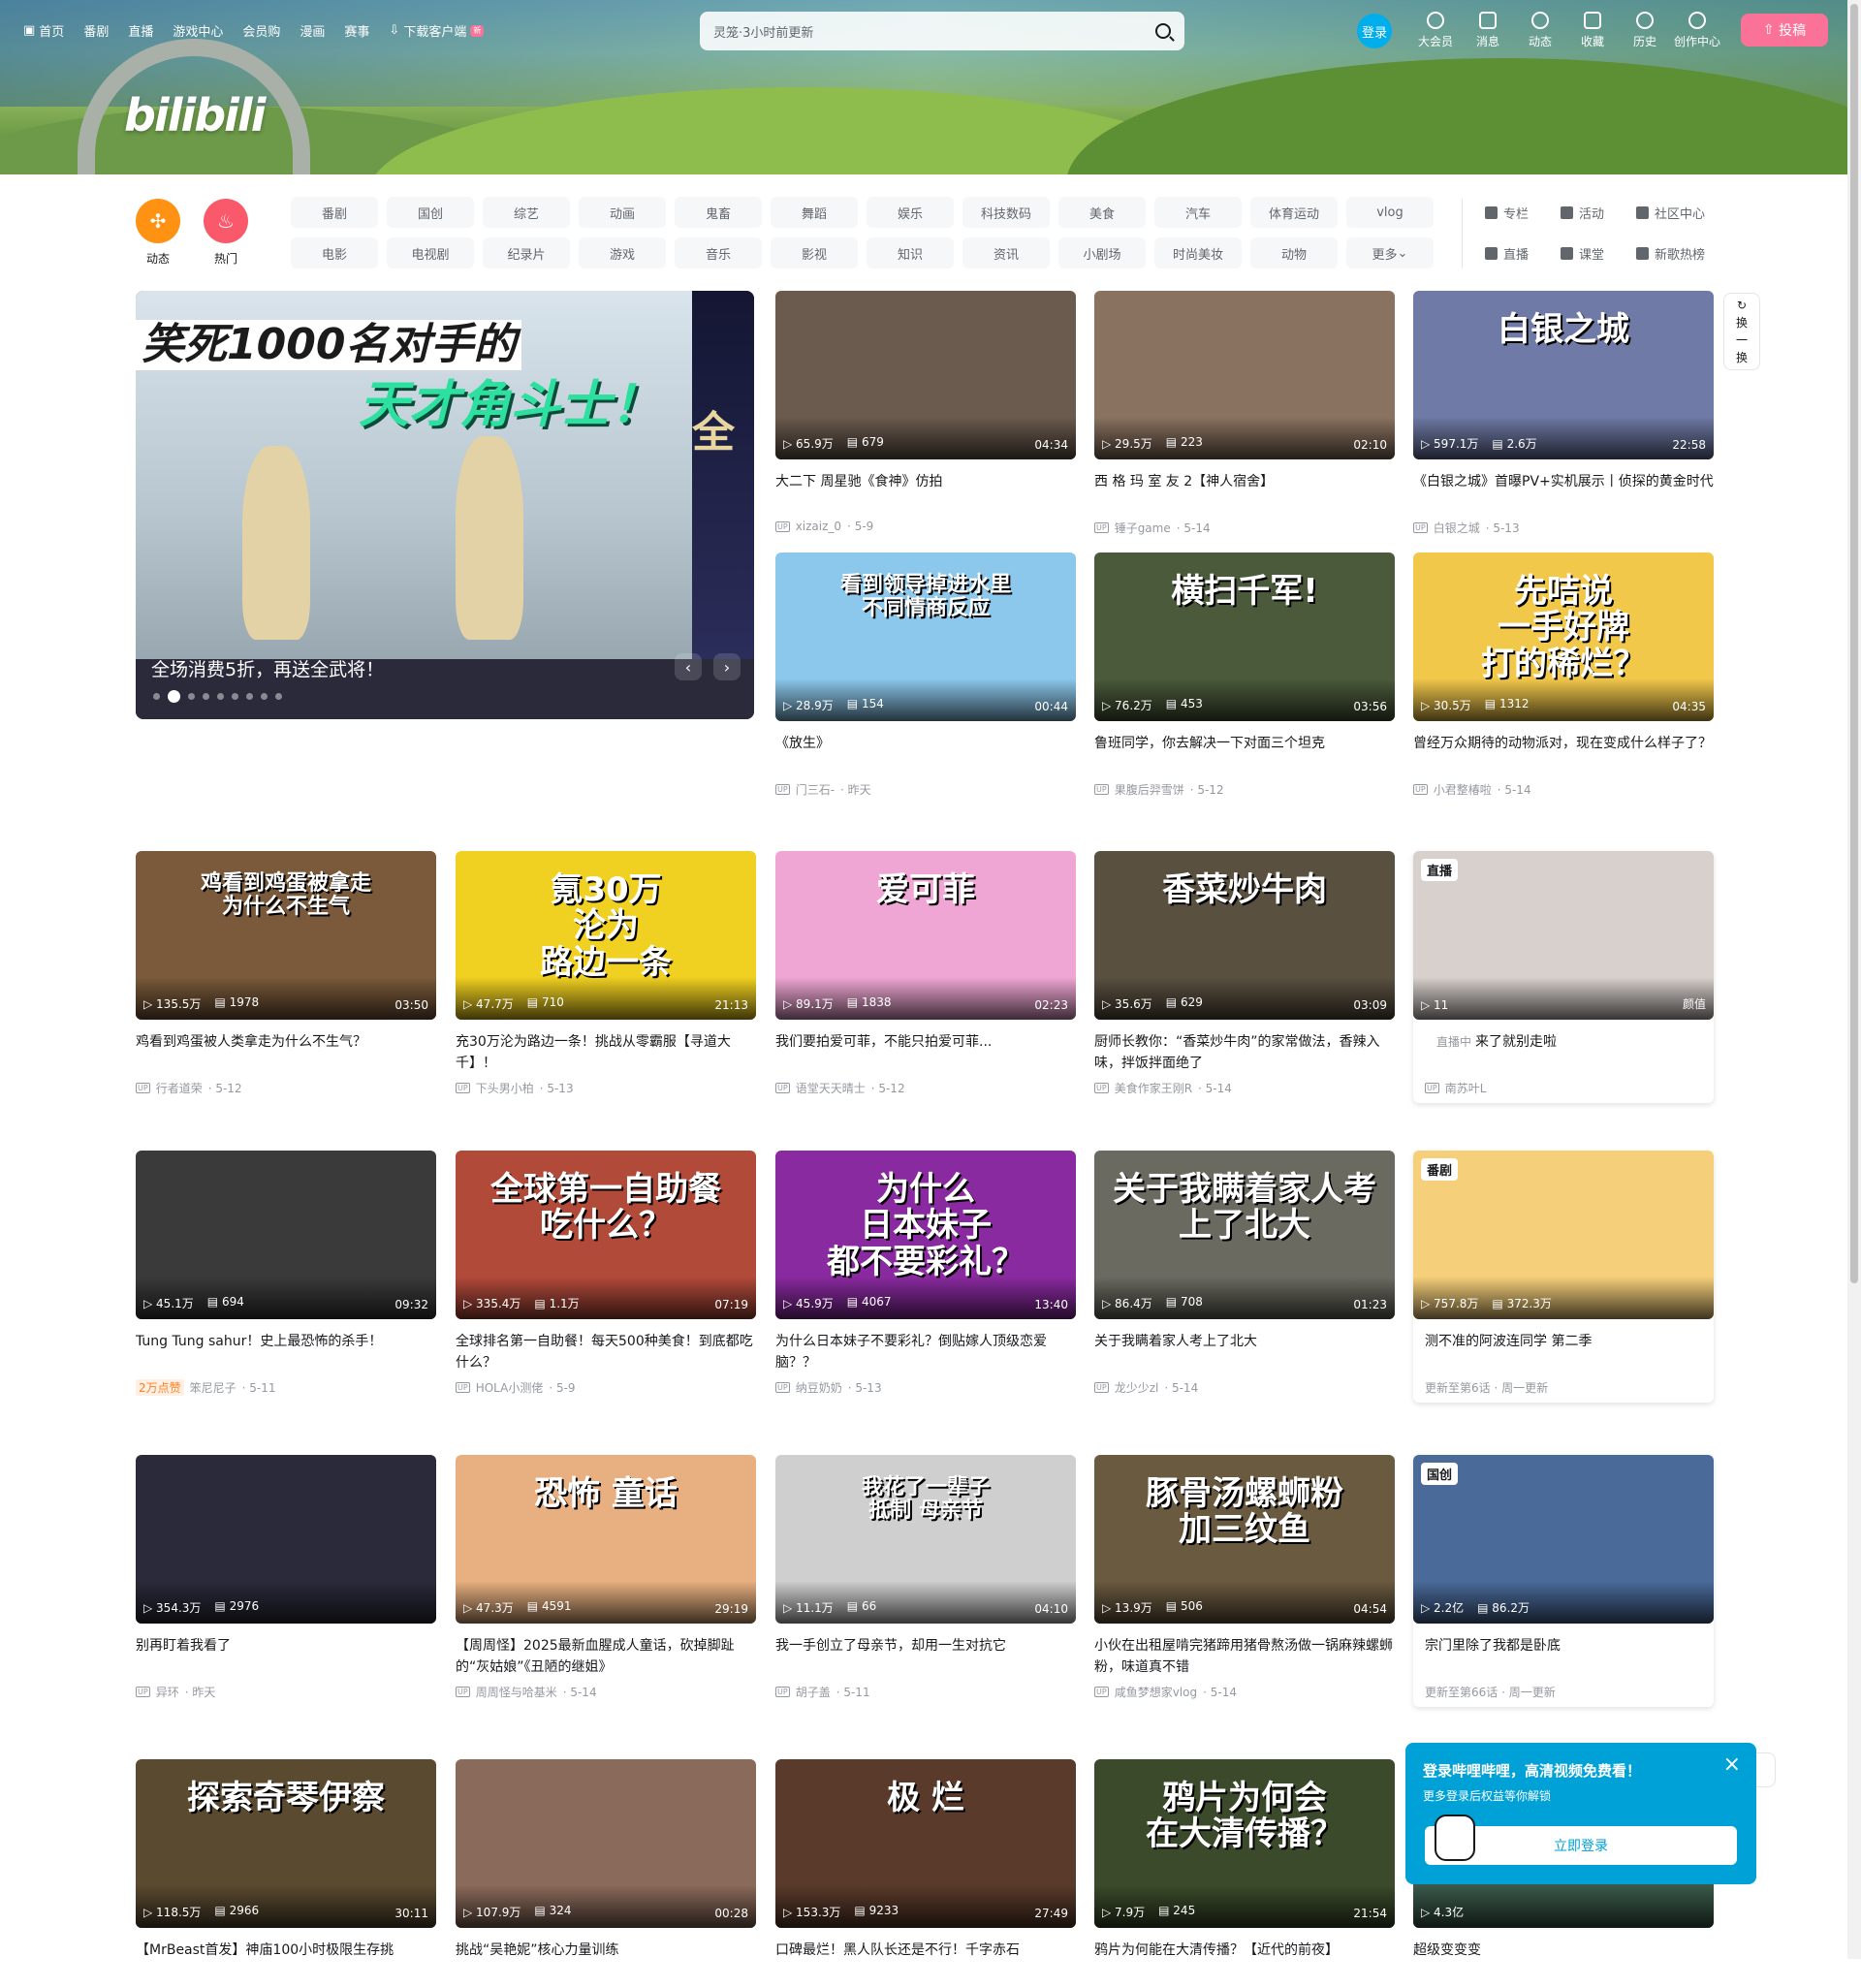 The image size is (1861, 1988). What do you see at coordinates (819, 527) in the screenshot?
I see `uploader-name: xizaiz_0` at bounding box center [819, 527].